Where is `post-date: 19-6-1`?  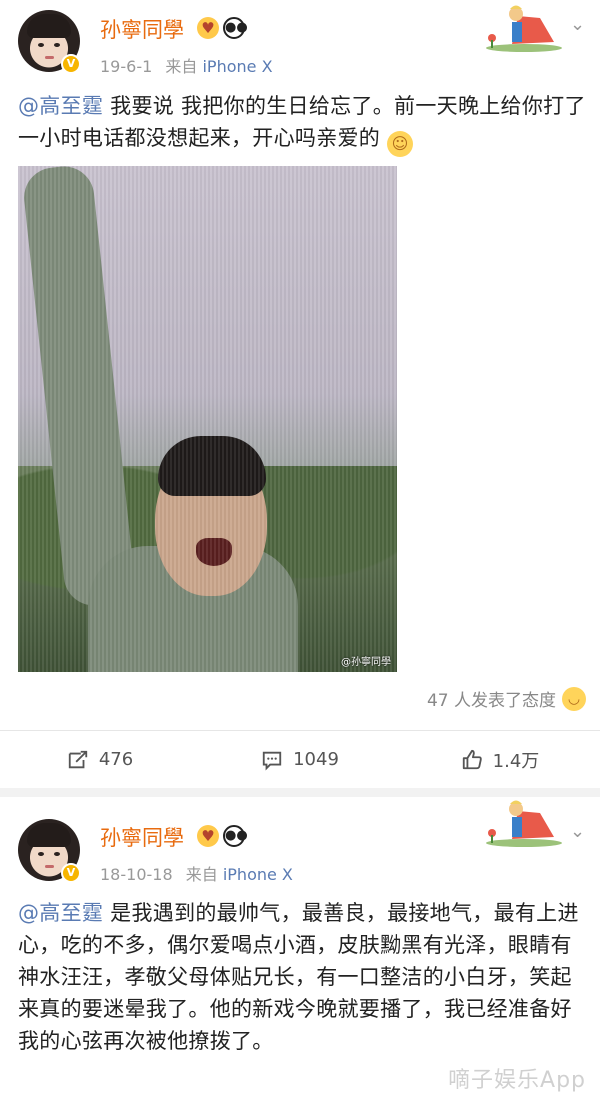 post-date: 19-6-1 is located at coordinates (126, 66).